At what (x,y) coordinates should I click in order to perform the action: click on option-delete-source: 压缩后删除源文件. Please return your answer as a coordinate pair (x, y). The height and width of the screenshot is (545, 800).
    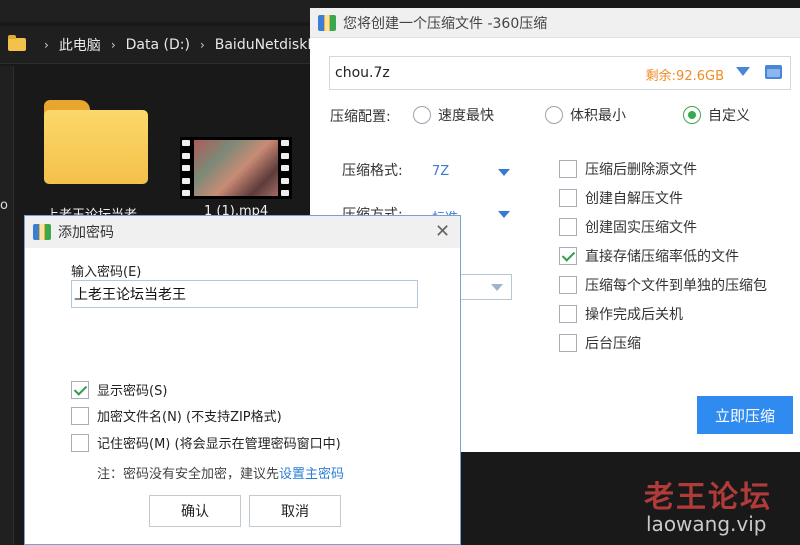
    Looking at the image, I should click on (628, 169).